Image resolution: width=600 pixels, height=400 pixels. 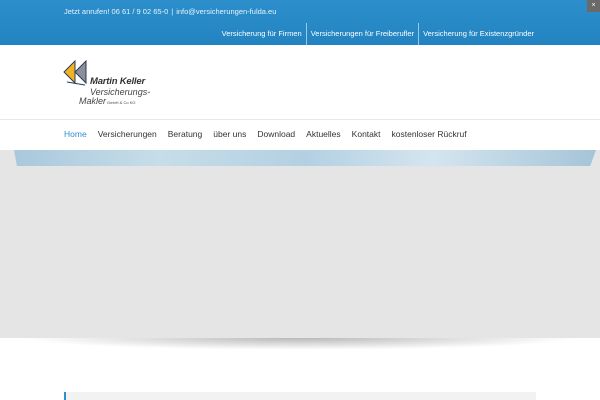 What do you see at coordinates (262, 34) in the screenshot?
I see `toplink-firmen: Versicherung für Firmen` at bounding box center [262, 34].